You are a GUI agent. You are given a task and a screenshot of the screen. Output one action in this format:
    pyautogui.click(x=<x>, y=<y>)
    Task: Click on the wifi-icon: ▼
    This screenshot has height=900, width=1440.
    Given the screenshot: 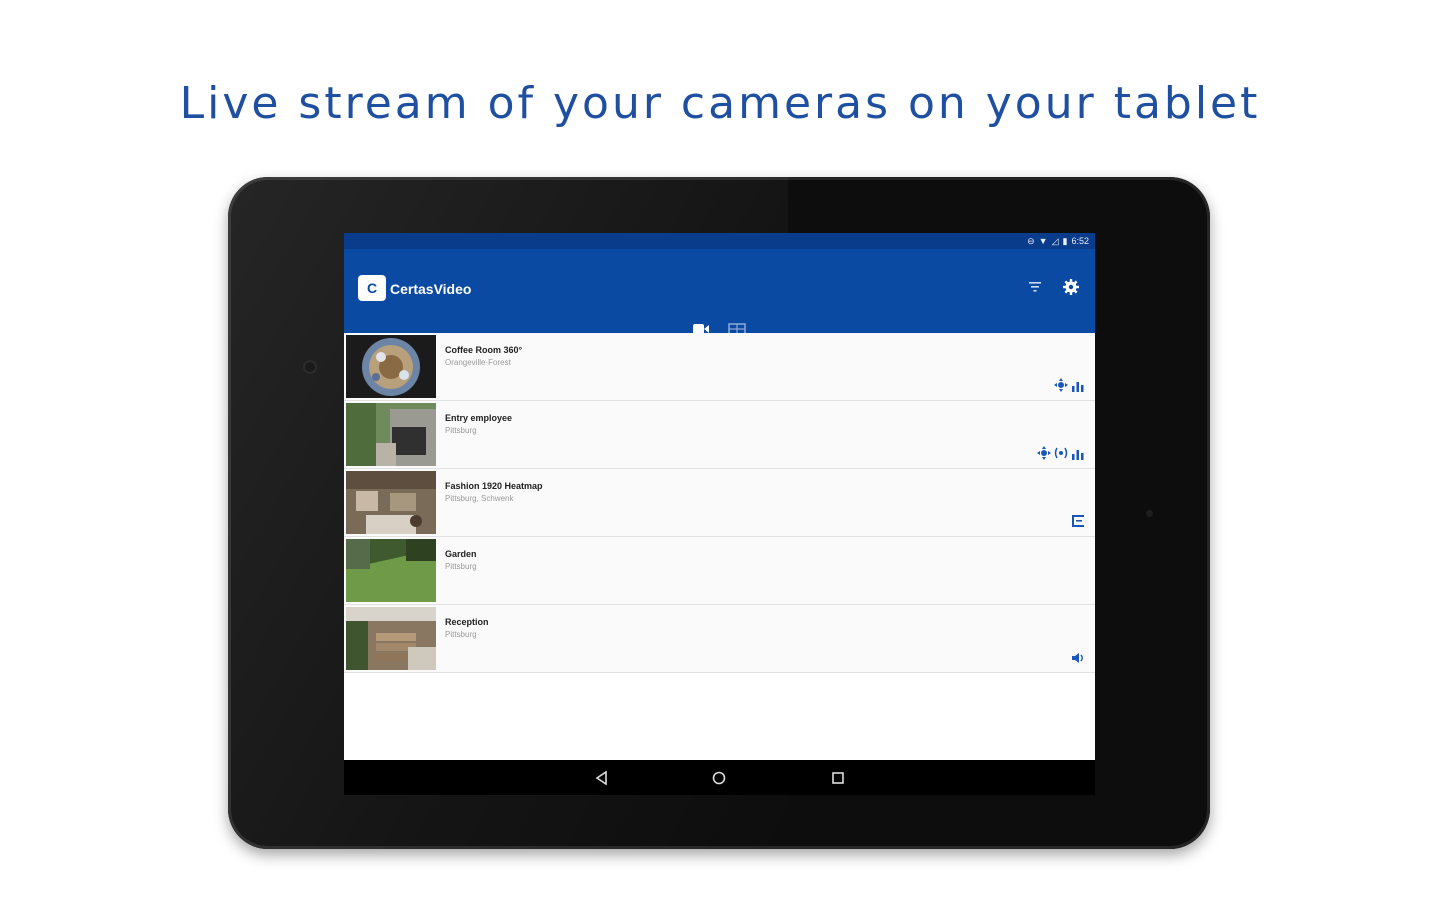 What is the action you would take?
    pyautogui.click(x=1043, y=240)
    